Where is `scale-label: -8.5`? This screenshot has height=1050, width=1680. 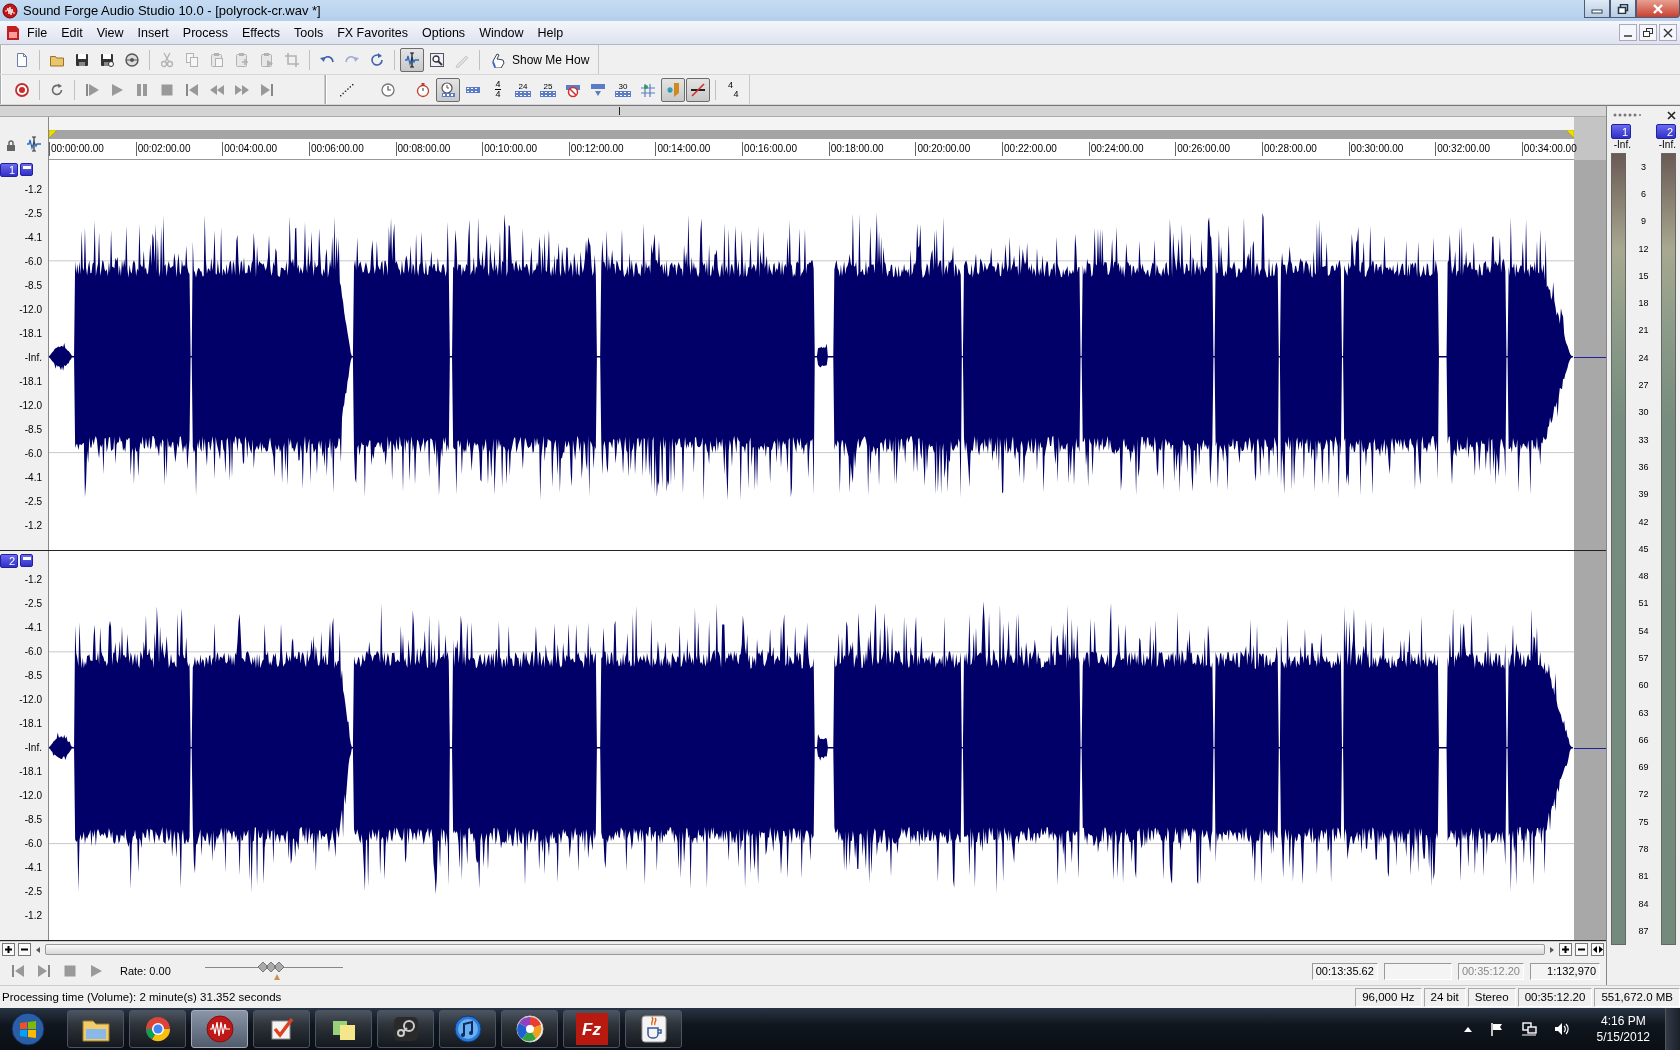
scale-label: -8.5 is located at coordinates (33, 820).